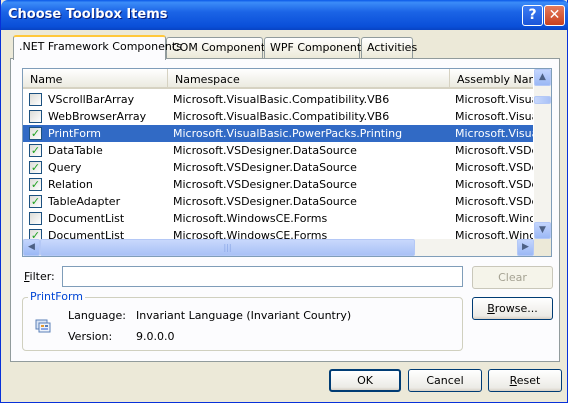 This screenshot has width=568, height=403. What do you see at coordinates (221, 47) in the screenshot?
I see `tab-label: COM Components` at bounding box center [221, 47].